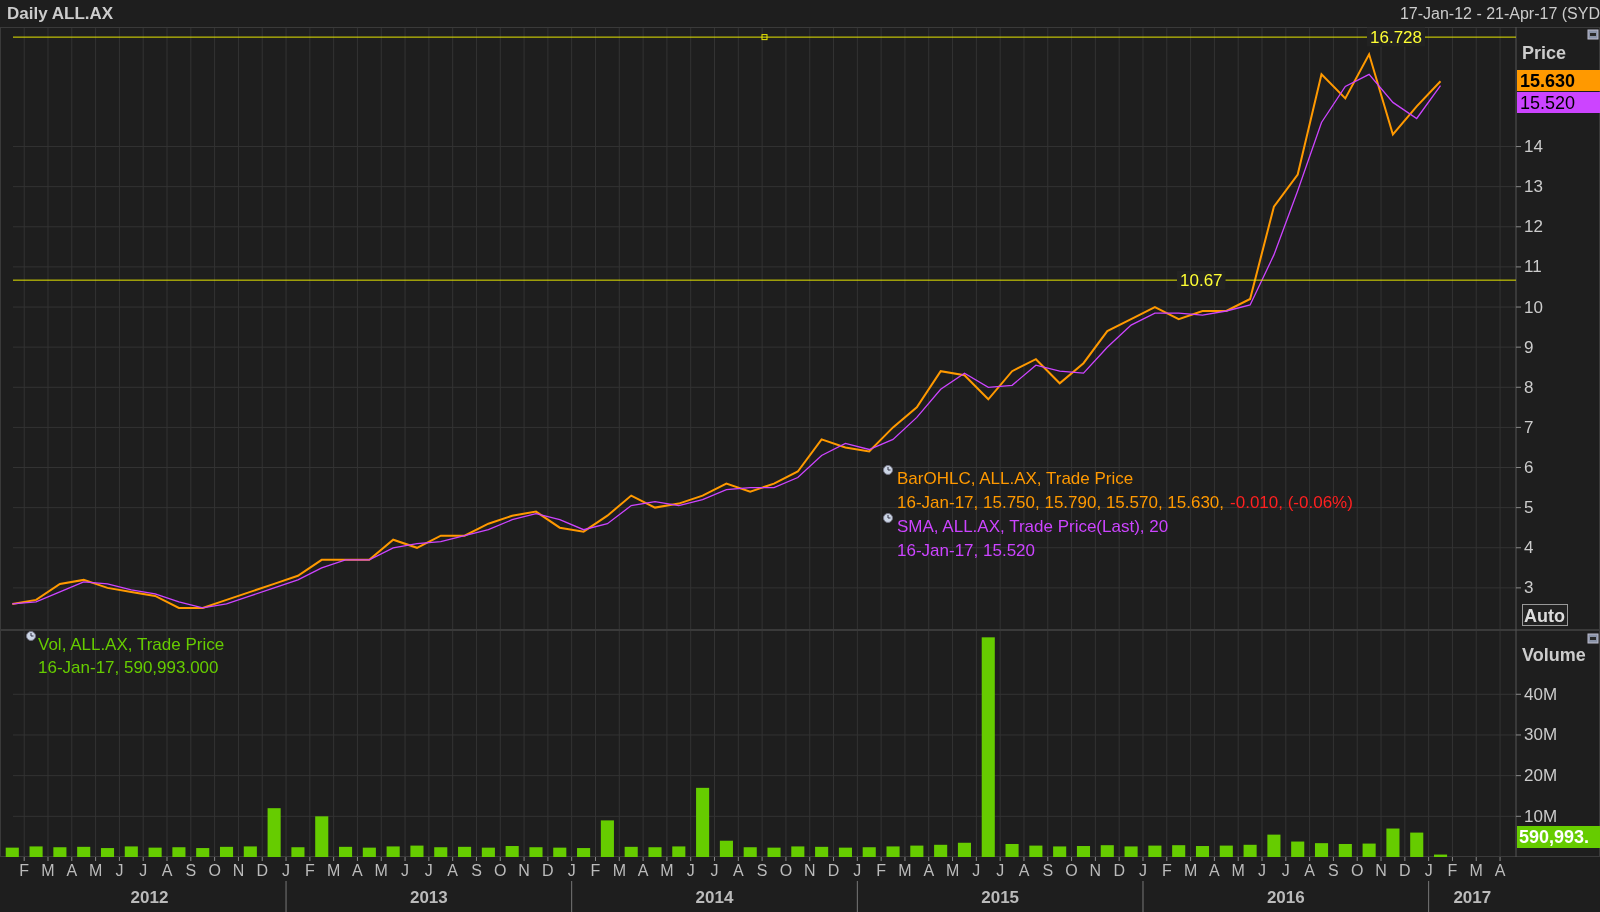 The width and height of the screenshot is (1600, 912). I want to click on price-axis-label: 10, so click(1533, 307).